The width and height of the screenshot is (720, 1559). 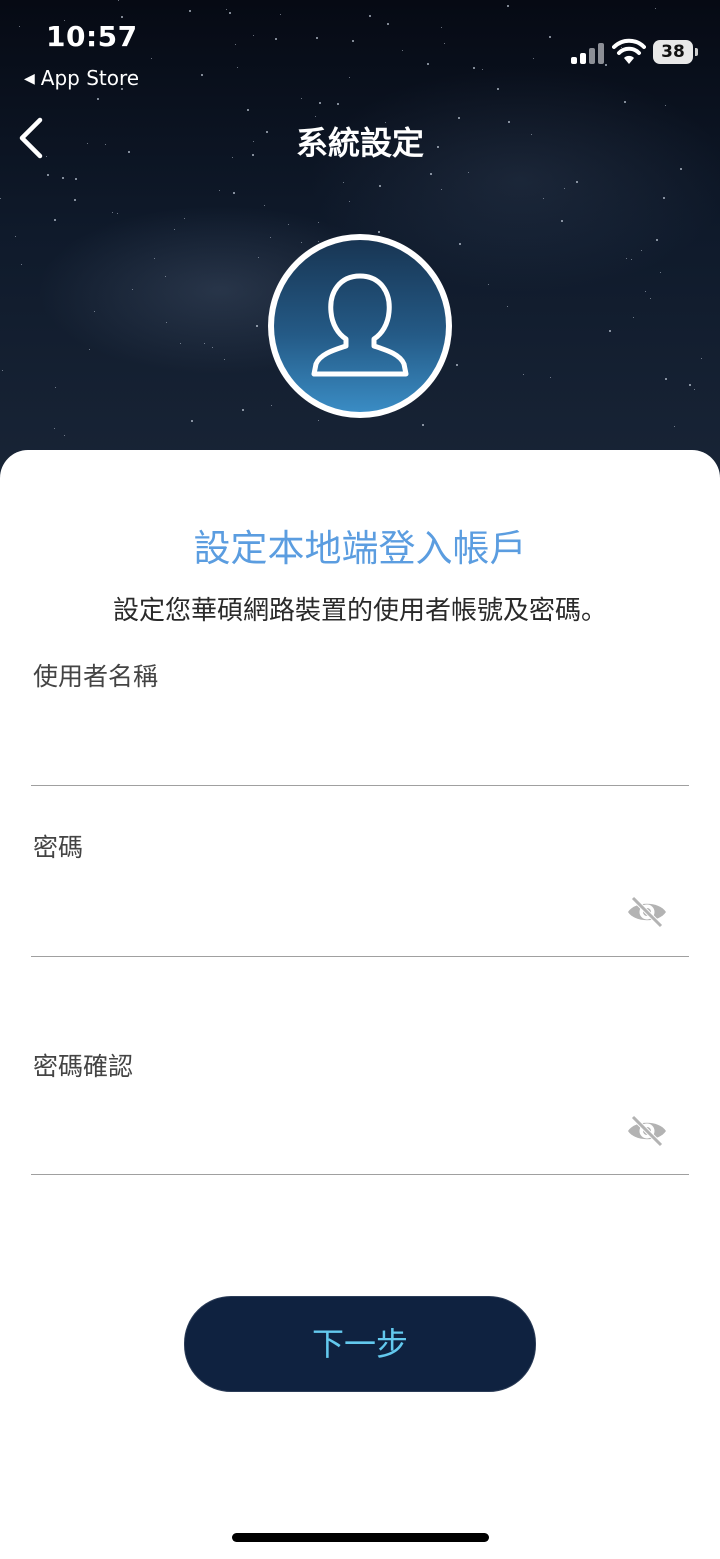 What do you see at coordinates (359, 143) in the screenshot?
I see `page-title: 系統設定` at bounding box center [359, 143].